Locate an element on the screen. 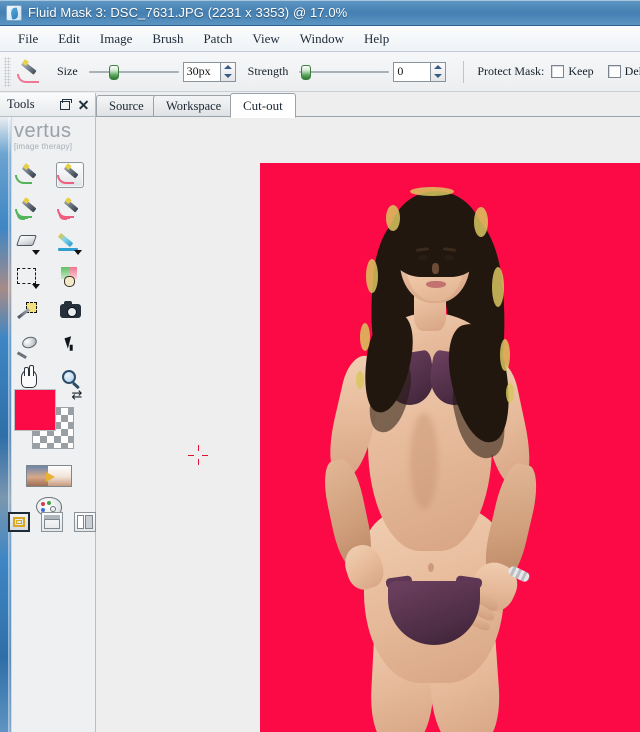 This screenshot has width=640, height=732. vertus-logo: vertus [image therapy] is located at coordinates (54, 136).